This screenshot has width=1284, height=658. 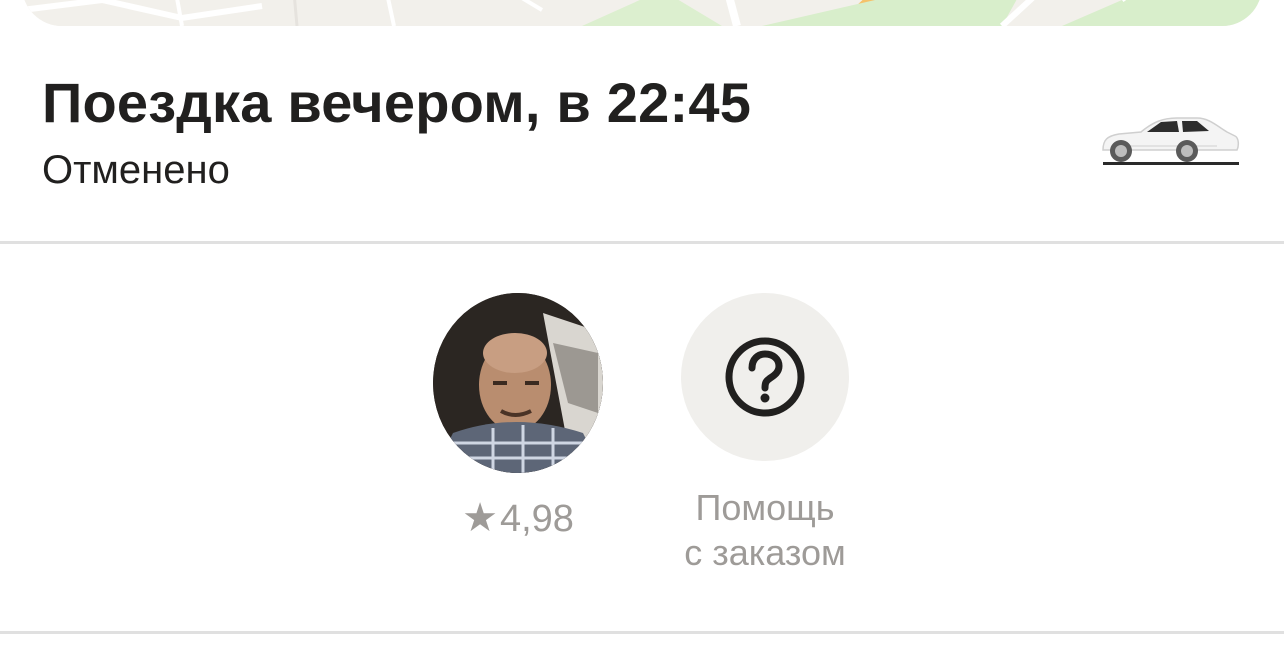 I want to click on question-mark-icon, so click(x=765, y=377).